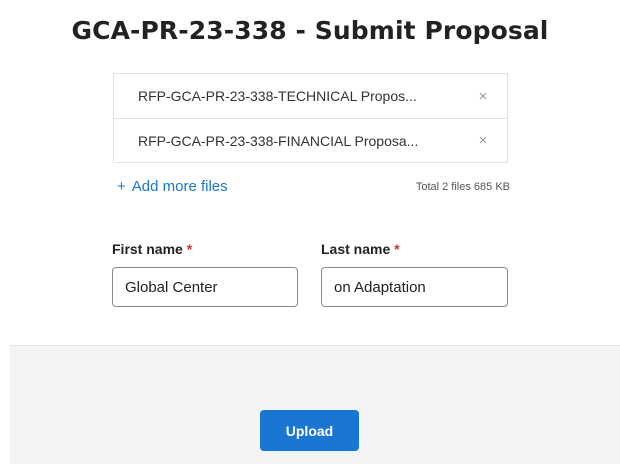 This screenshot has width=620, height=464. What do you see at coordinates (147, 249) in the screenshot?
I see `first-name-label-text: First name` at bounding box center [147, 249].